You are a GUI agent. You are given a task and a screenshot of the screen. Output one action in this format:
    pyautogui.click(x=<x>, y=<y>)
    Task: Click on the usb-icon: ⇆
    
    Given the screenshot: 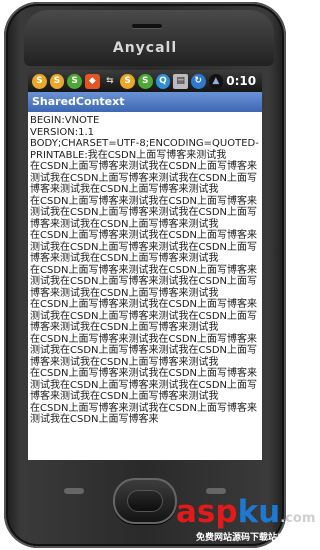 What is the action you would take?
    pyautogui.click(x=110, y=81)
    